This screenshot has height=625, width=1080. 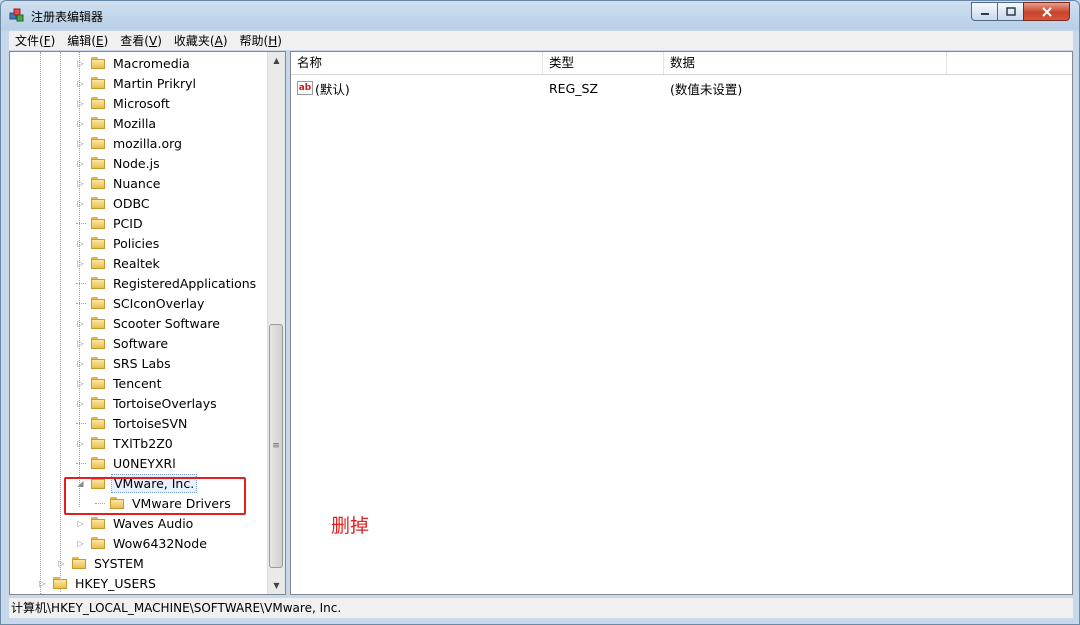 What do you see at coordinates (276, 585) in the screenshot?
I see `scroll-down-arrow-icon: ▼` at bounding box center [276, 585].